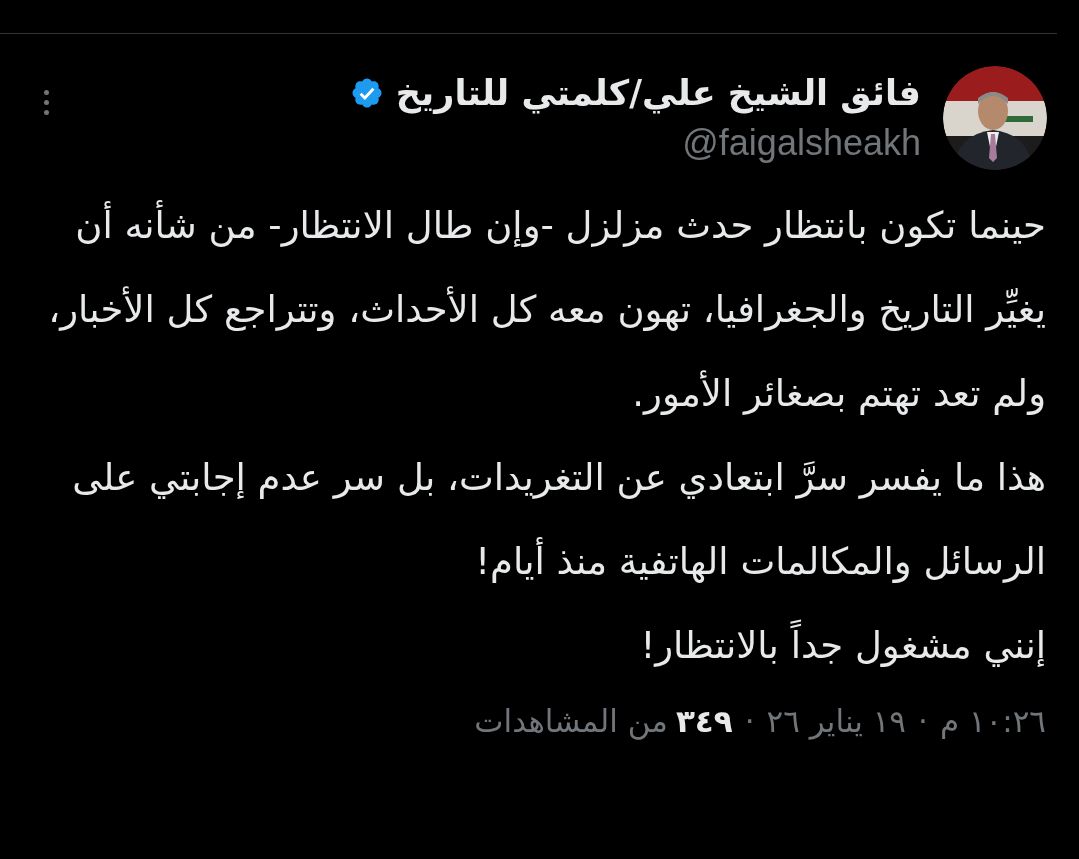 This screenshot has height=859, width=1079. I want to click on views-label: من المشاهدات, so click(571, 722).